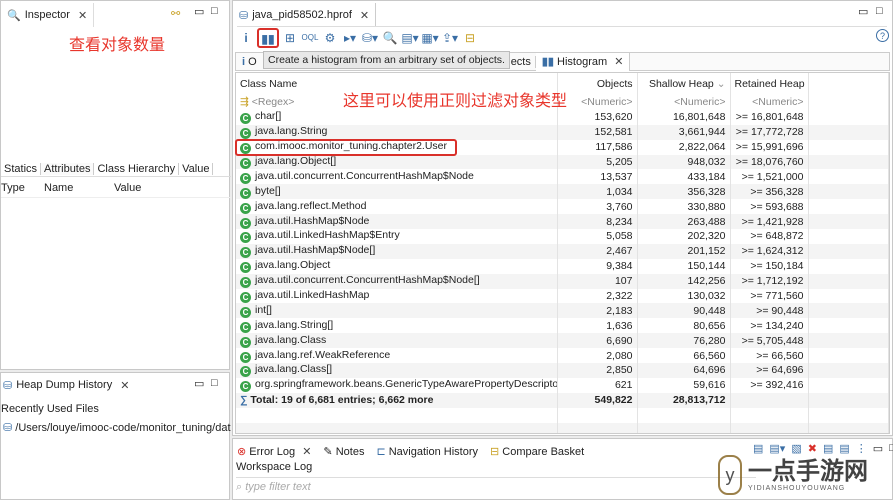 This screenshot has height=500, width=893. What do you see at coordinates (381, 451) in the screenshot?
I see `navigation-icon: ⊏` at bounding box center [381, 451].